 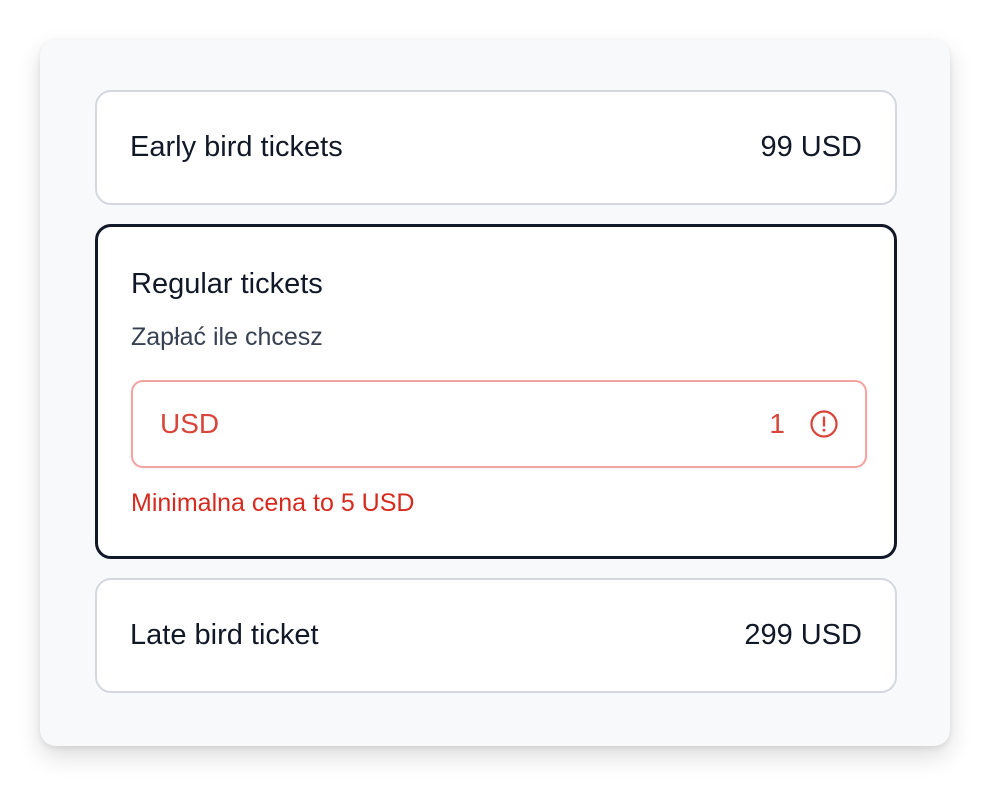 I want to click on ticket-subtitle: Zapłać ile chcesz, so click(x=227, y=337).